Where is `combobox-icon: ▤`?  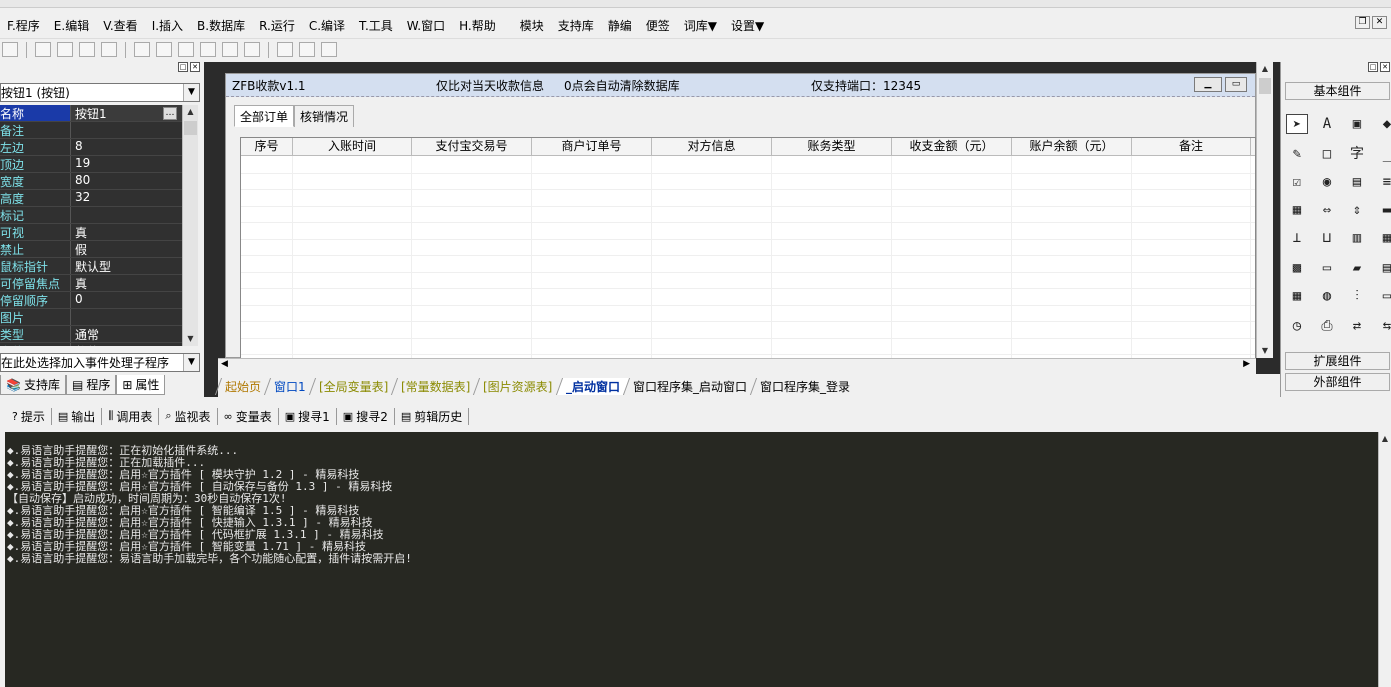 combobox-icon: ▤ is located at coordinates (1357, 182).